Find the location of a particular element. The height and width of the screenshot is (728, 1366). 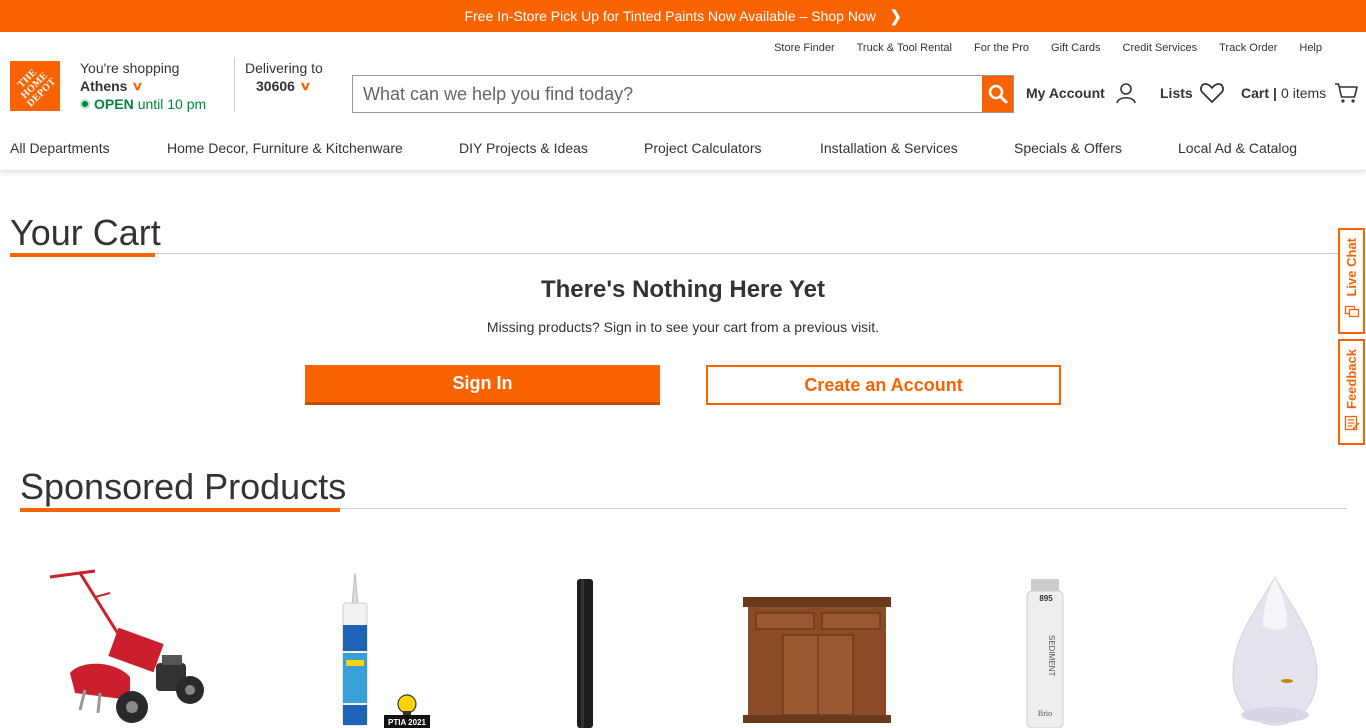

product-card: PTIA 2021 is located at coordinates (385, 646).